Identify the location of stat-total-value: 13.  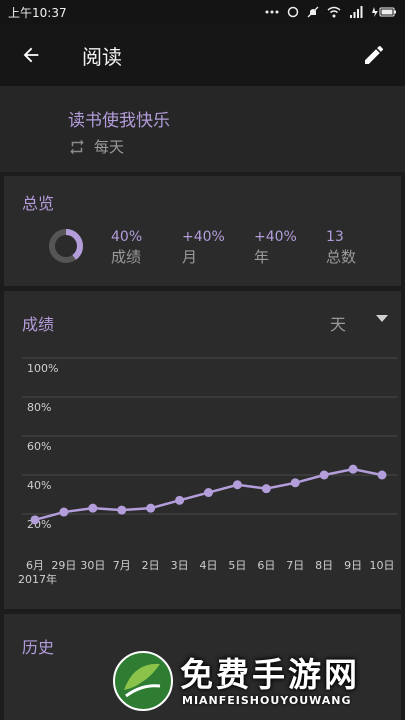
(335, 237).